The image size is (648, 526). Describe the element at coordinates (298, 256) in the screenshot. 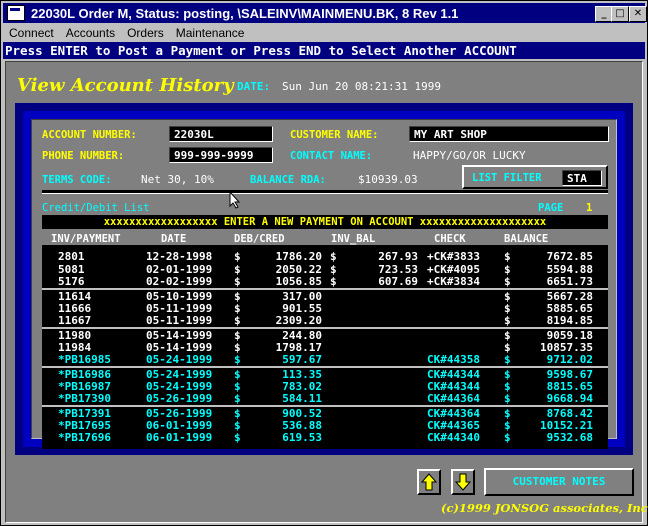

I see `cell-amt: 1786.20` at that location.